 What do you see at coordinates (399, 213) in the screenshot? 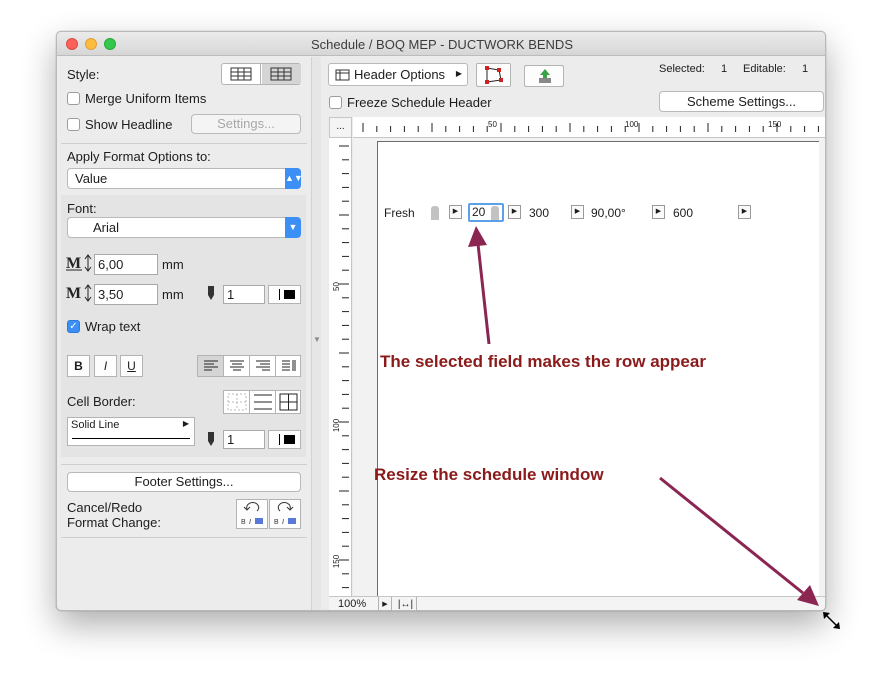
I see `cell-fresh: Fresh` at bounding box center [399, 213].